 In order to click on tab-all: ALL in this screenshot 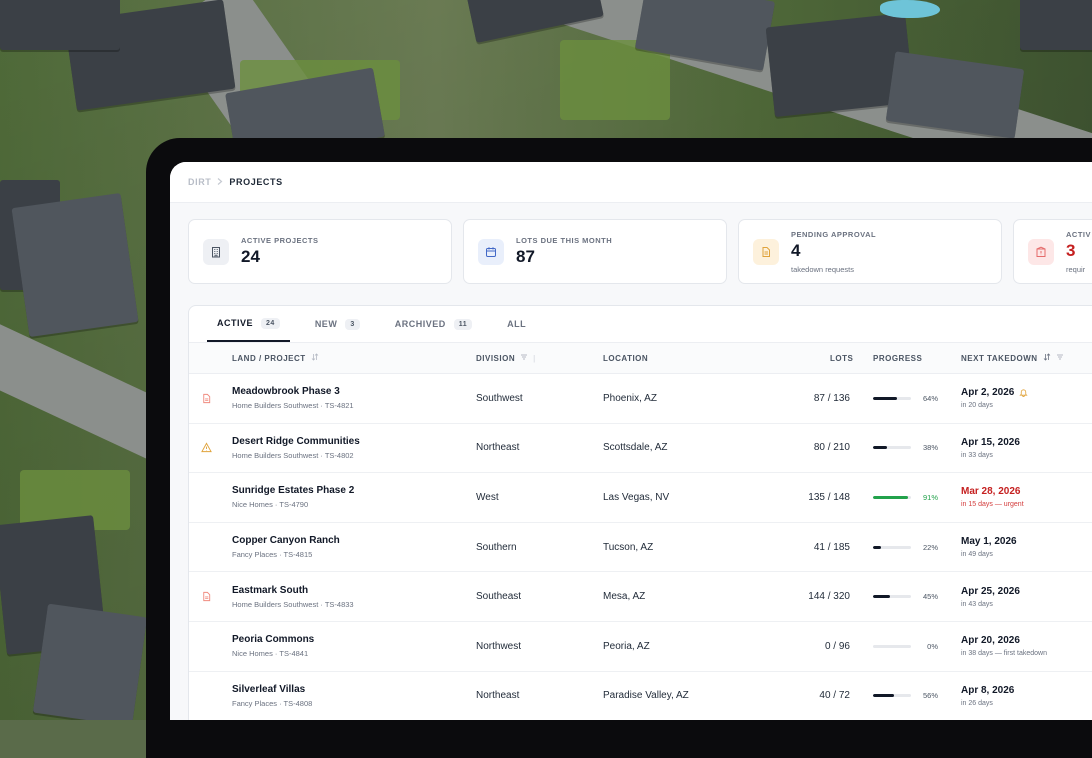, I will do `click(516, 324)`.